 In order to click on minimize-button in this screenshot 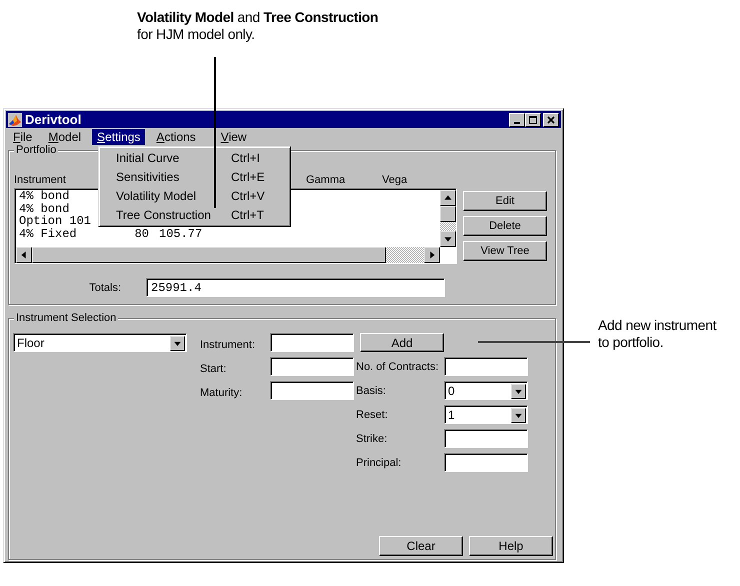, I will do `click(517, 119)`.